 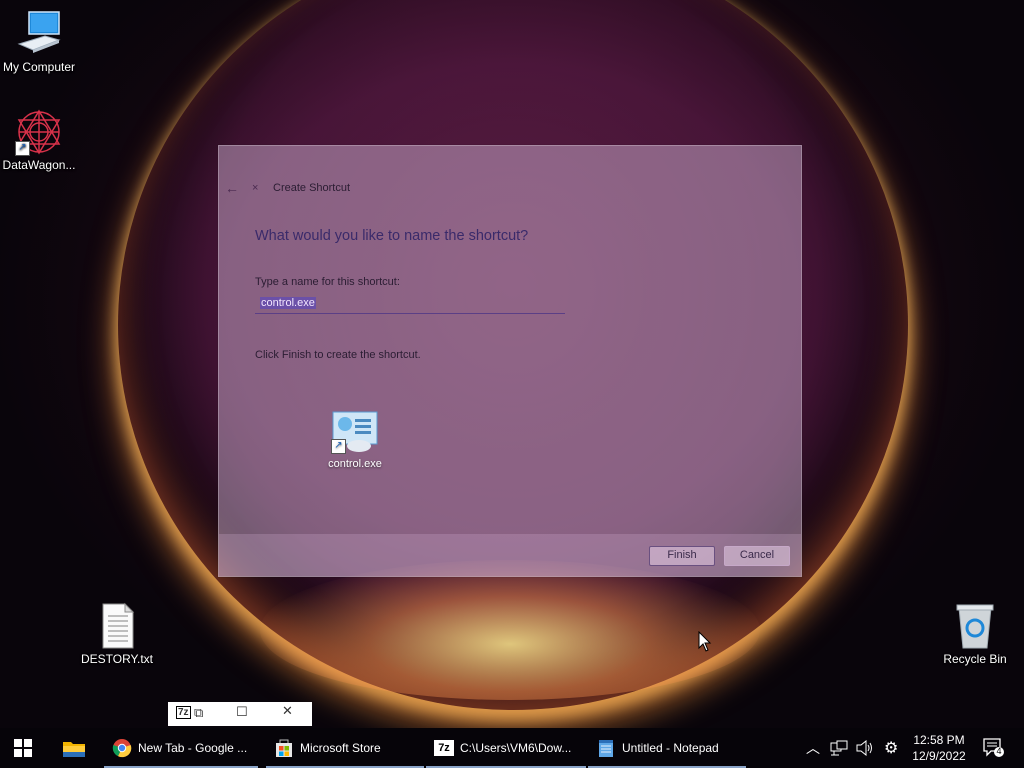 What do you see at coordinates (355, 432) in the screenshot?
I see `control-panel-icon: ↗` at bounding box center [355, 432].